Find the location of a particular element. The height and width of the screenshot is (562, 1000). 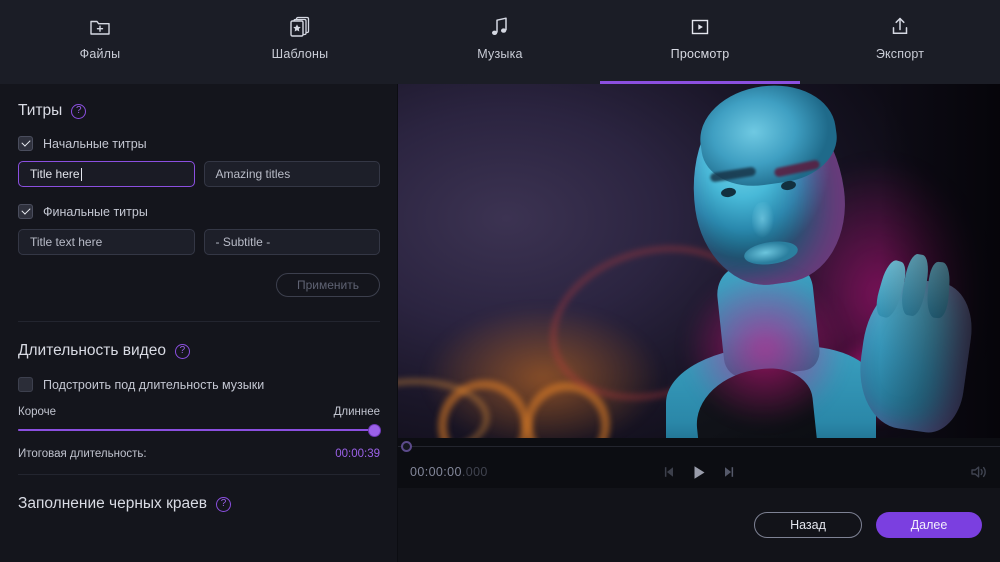

duration-slider-knob is located at coordinates (374, 430).